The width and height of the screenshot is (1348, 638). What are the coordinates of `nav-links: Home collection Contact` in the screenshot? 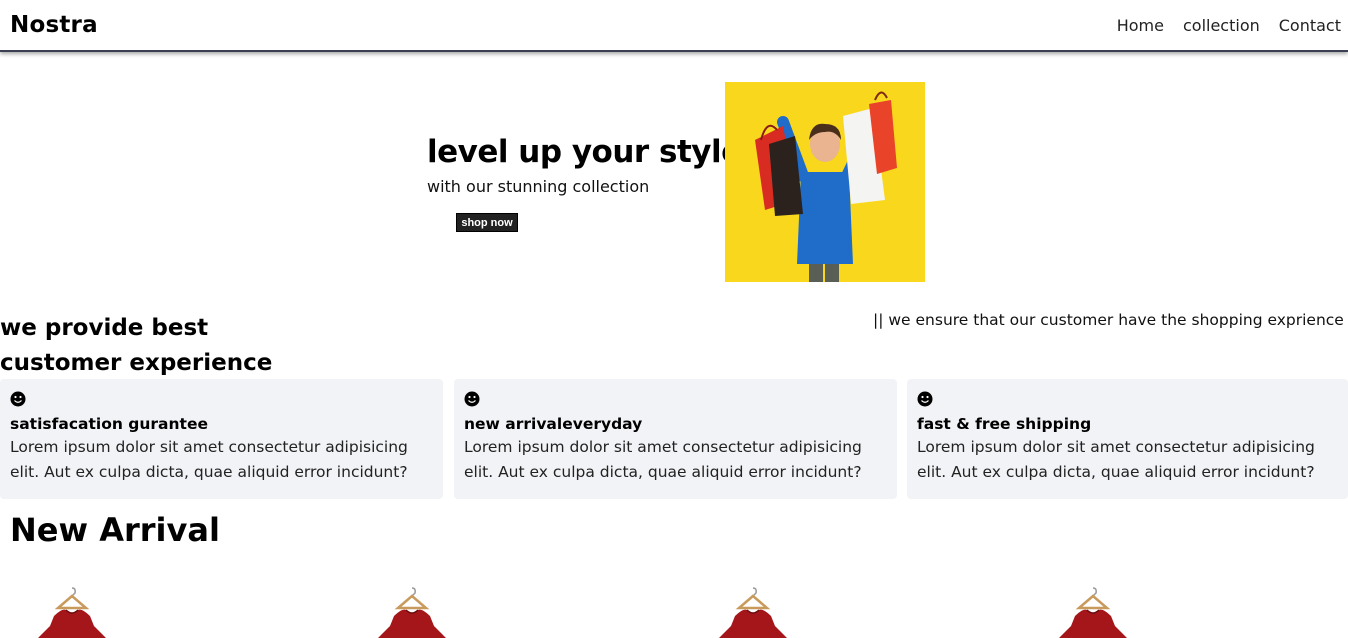 It's located at (1229, 25).